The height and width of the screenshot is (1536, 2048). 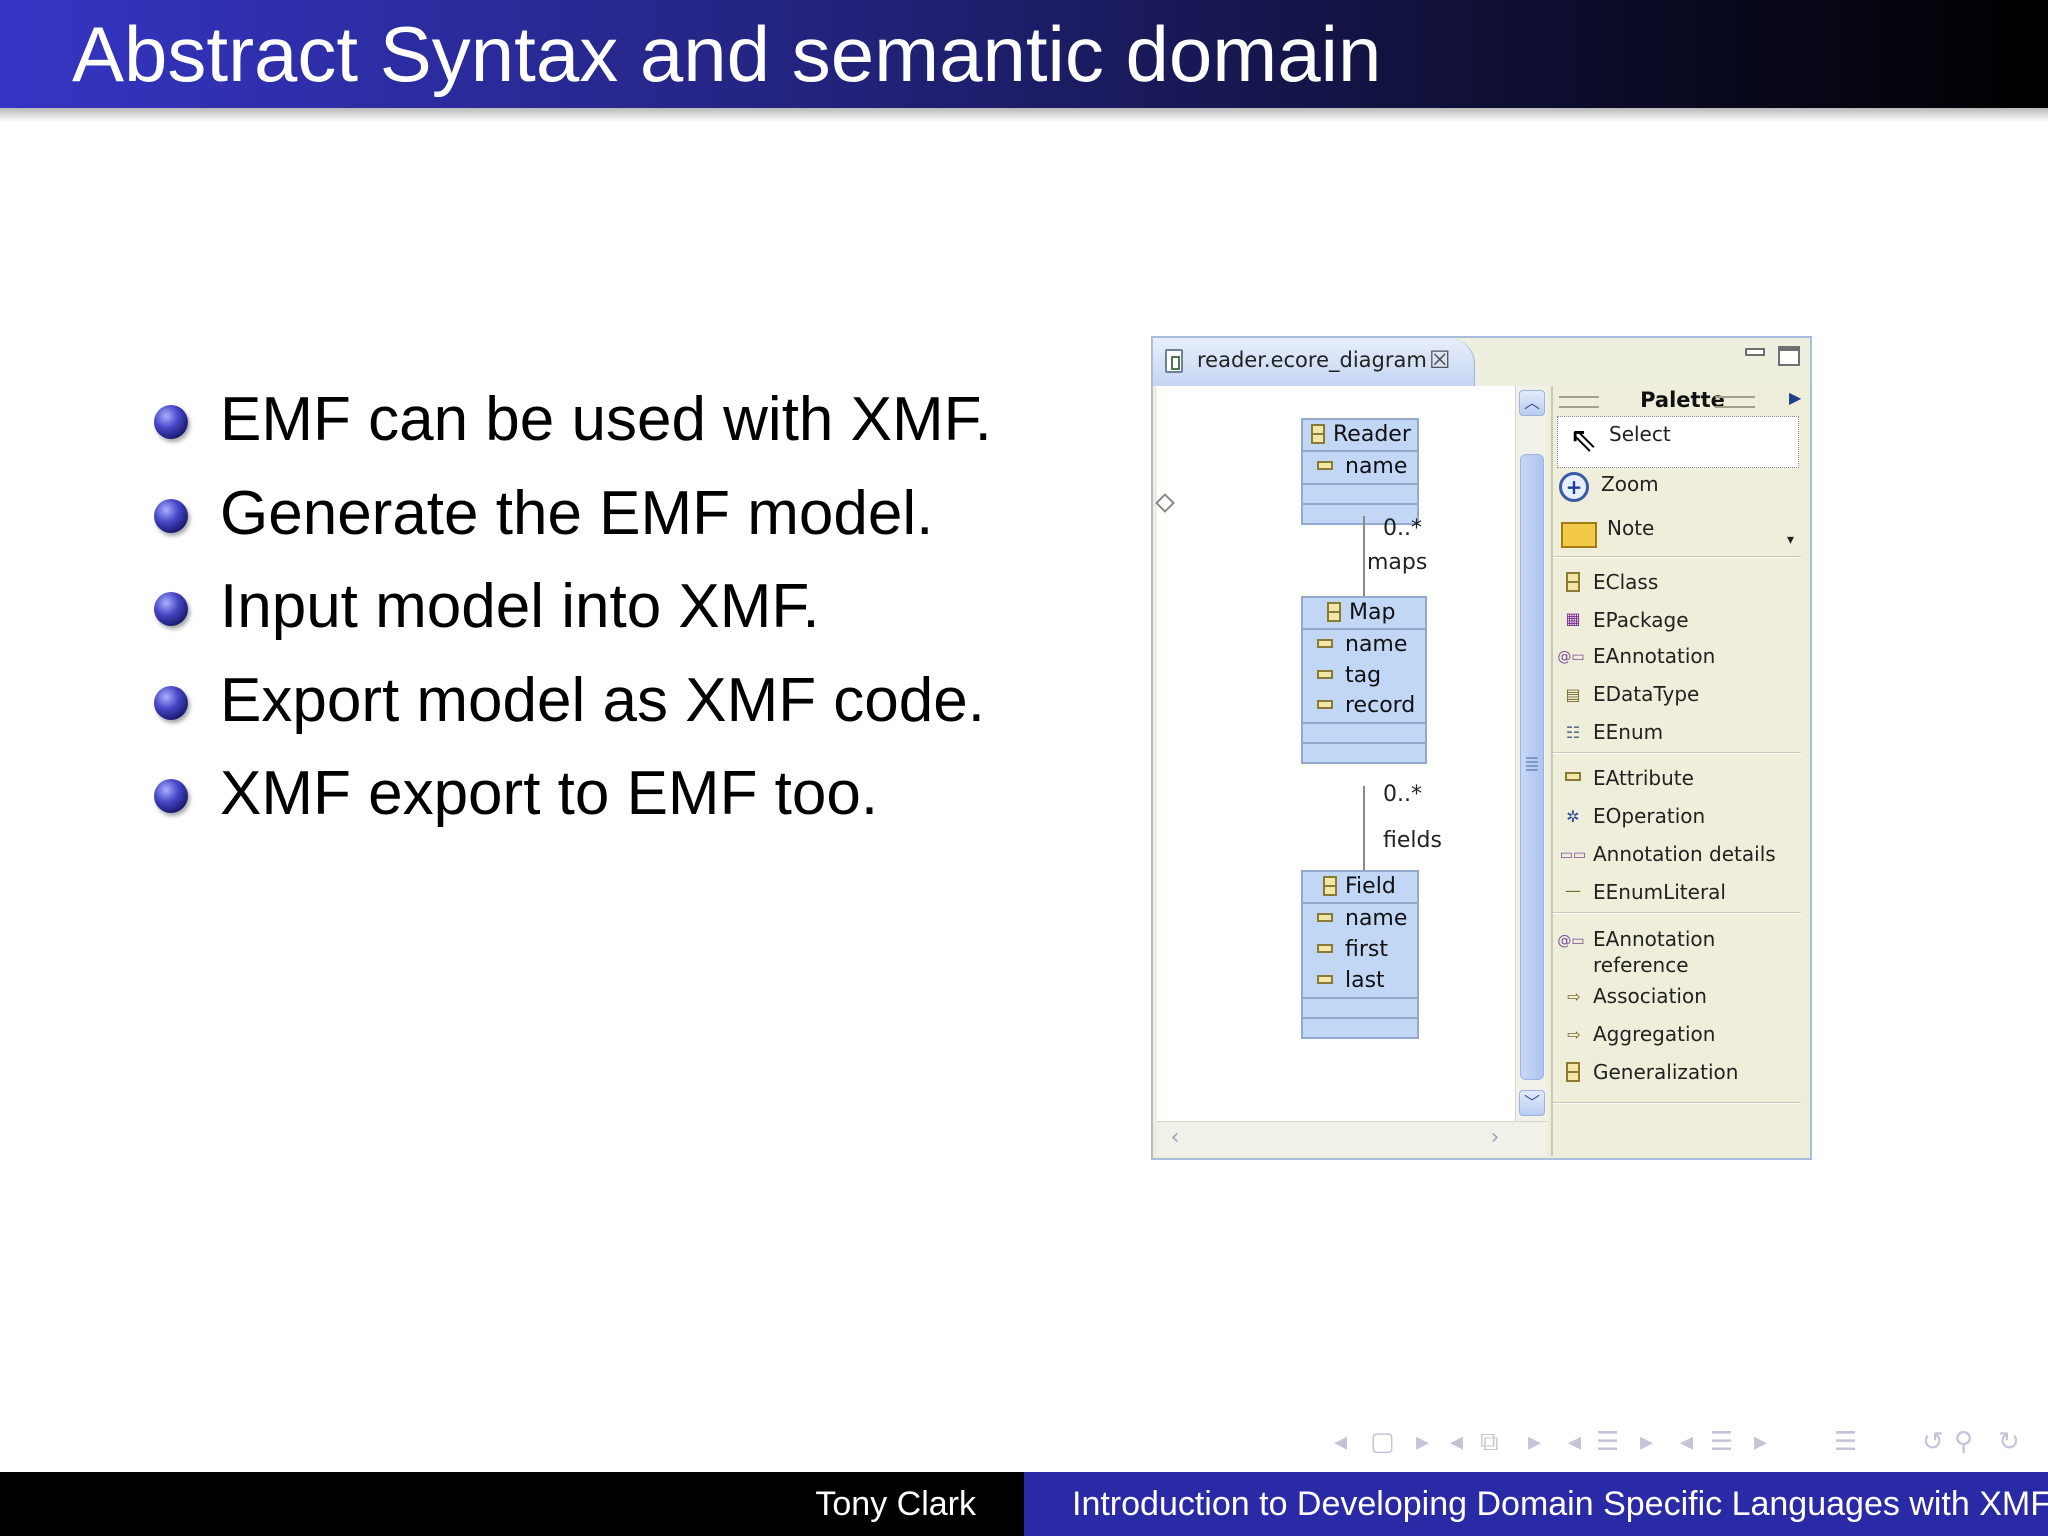 What do you see at coordinates (1372, 434) in the screenshot?
I see `class-name: Reader` at bounding box center [1372, 434].